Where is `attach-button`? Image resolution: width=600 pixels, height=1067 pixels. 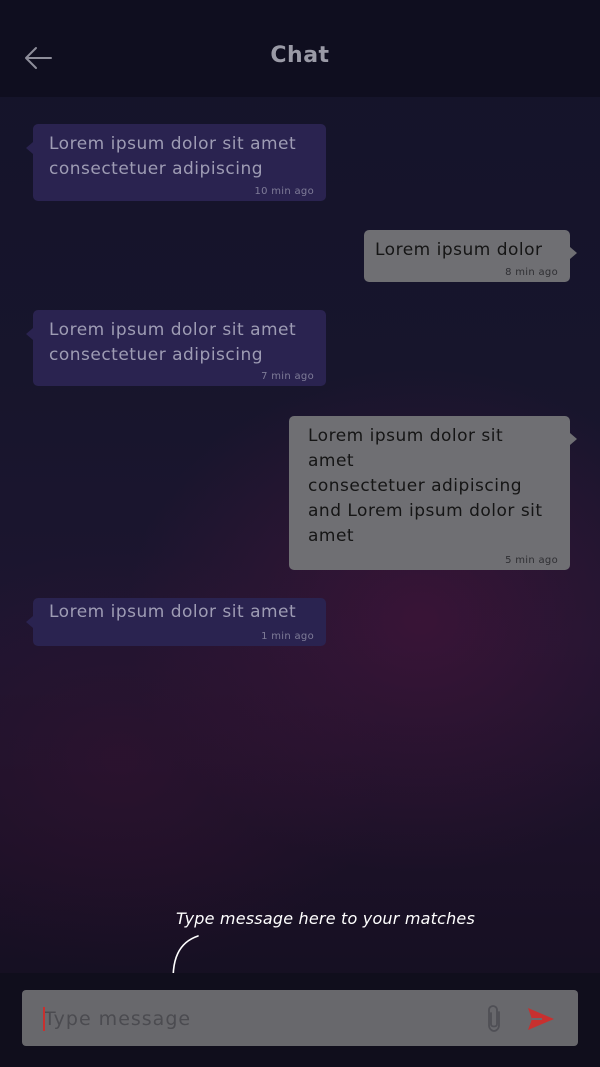 attach-button is located at coordinates (495, 1019).